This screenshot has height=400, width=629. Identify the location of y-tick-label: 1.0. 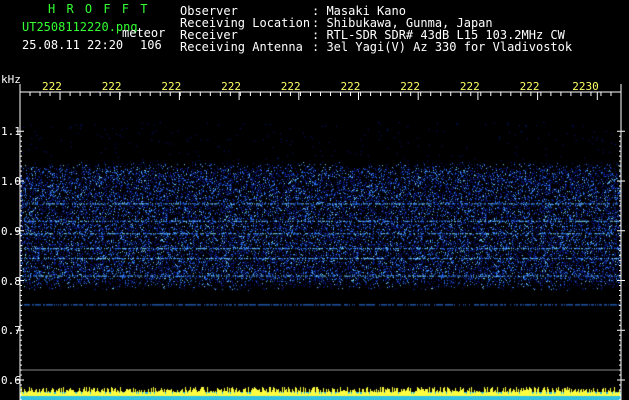
(11, 181).